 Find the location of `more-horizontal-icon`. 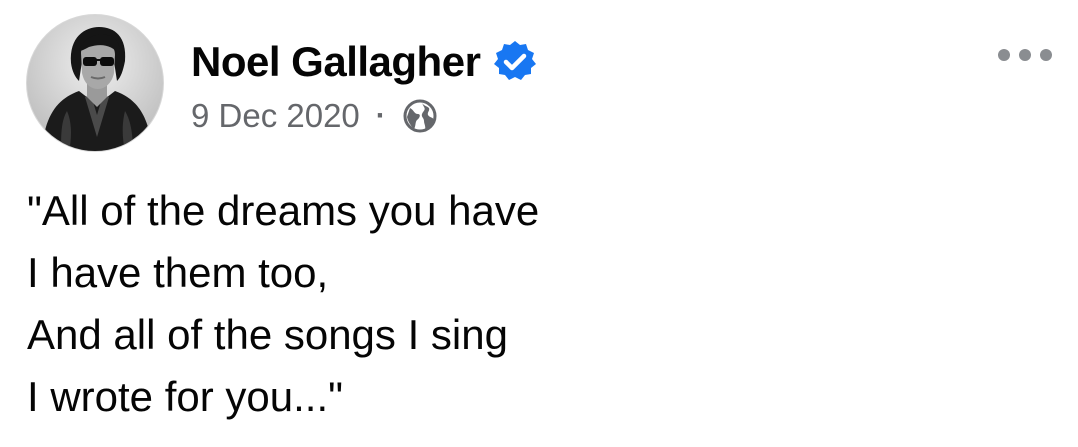

more-horizontal-icon is located at coordinates (1025, 55).